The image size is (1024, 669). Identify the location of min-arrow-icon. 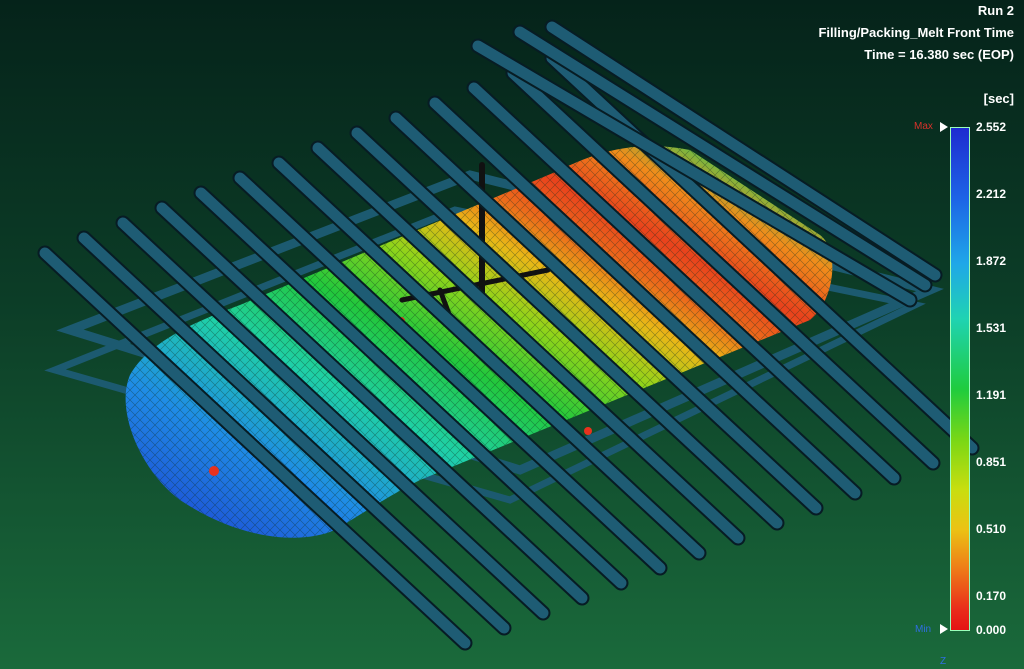
(944, 629).